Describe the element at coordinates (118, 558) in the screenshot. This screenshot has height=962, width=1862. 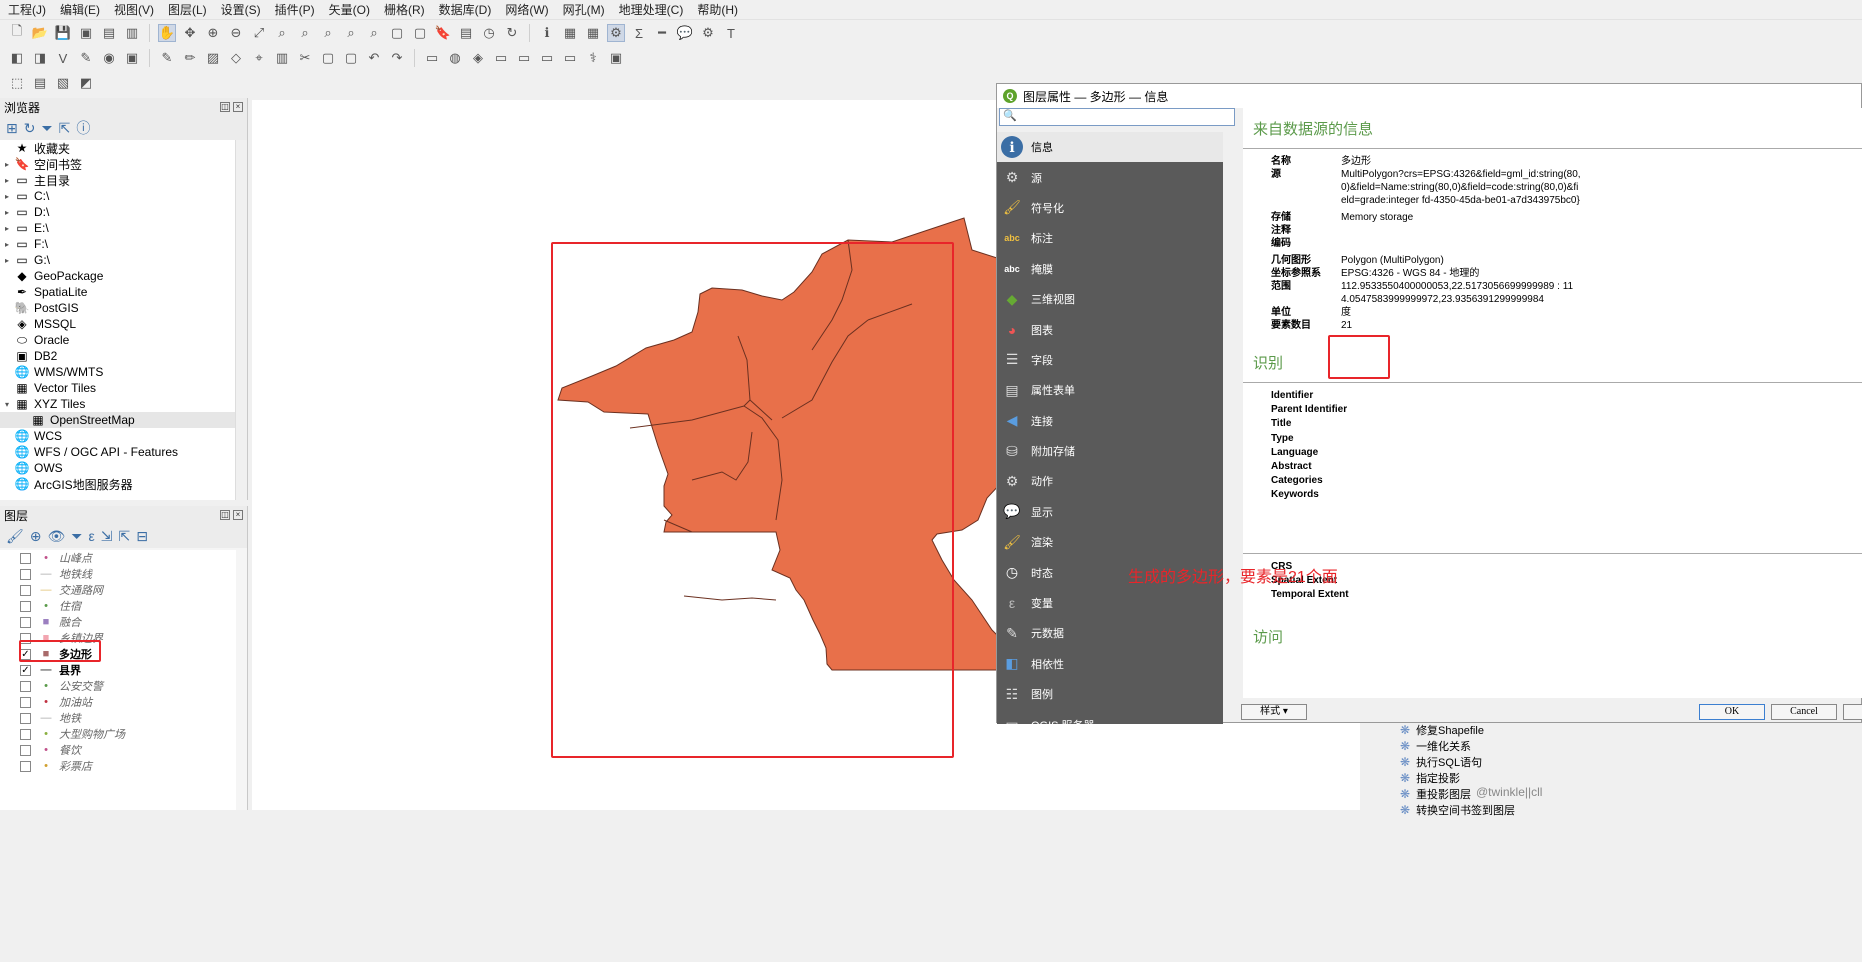
I see `layer-row: • 山峰点` at that location.